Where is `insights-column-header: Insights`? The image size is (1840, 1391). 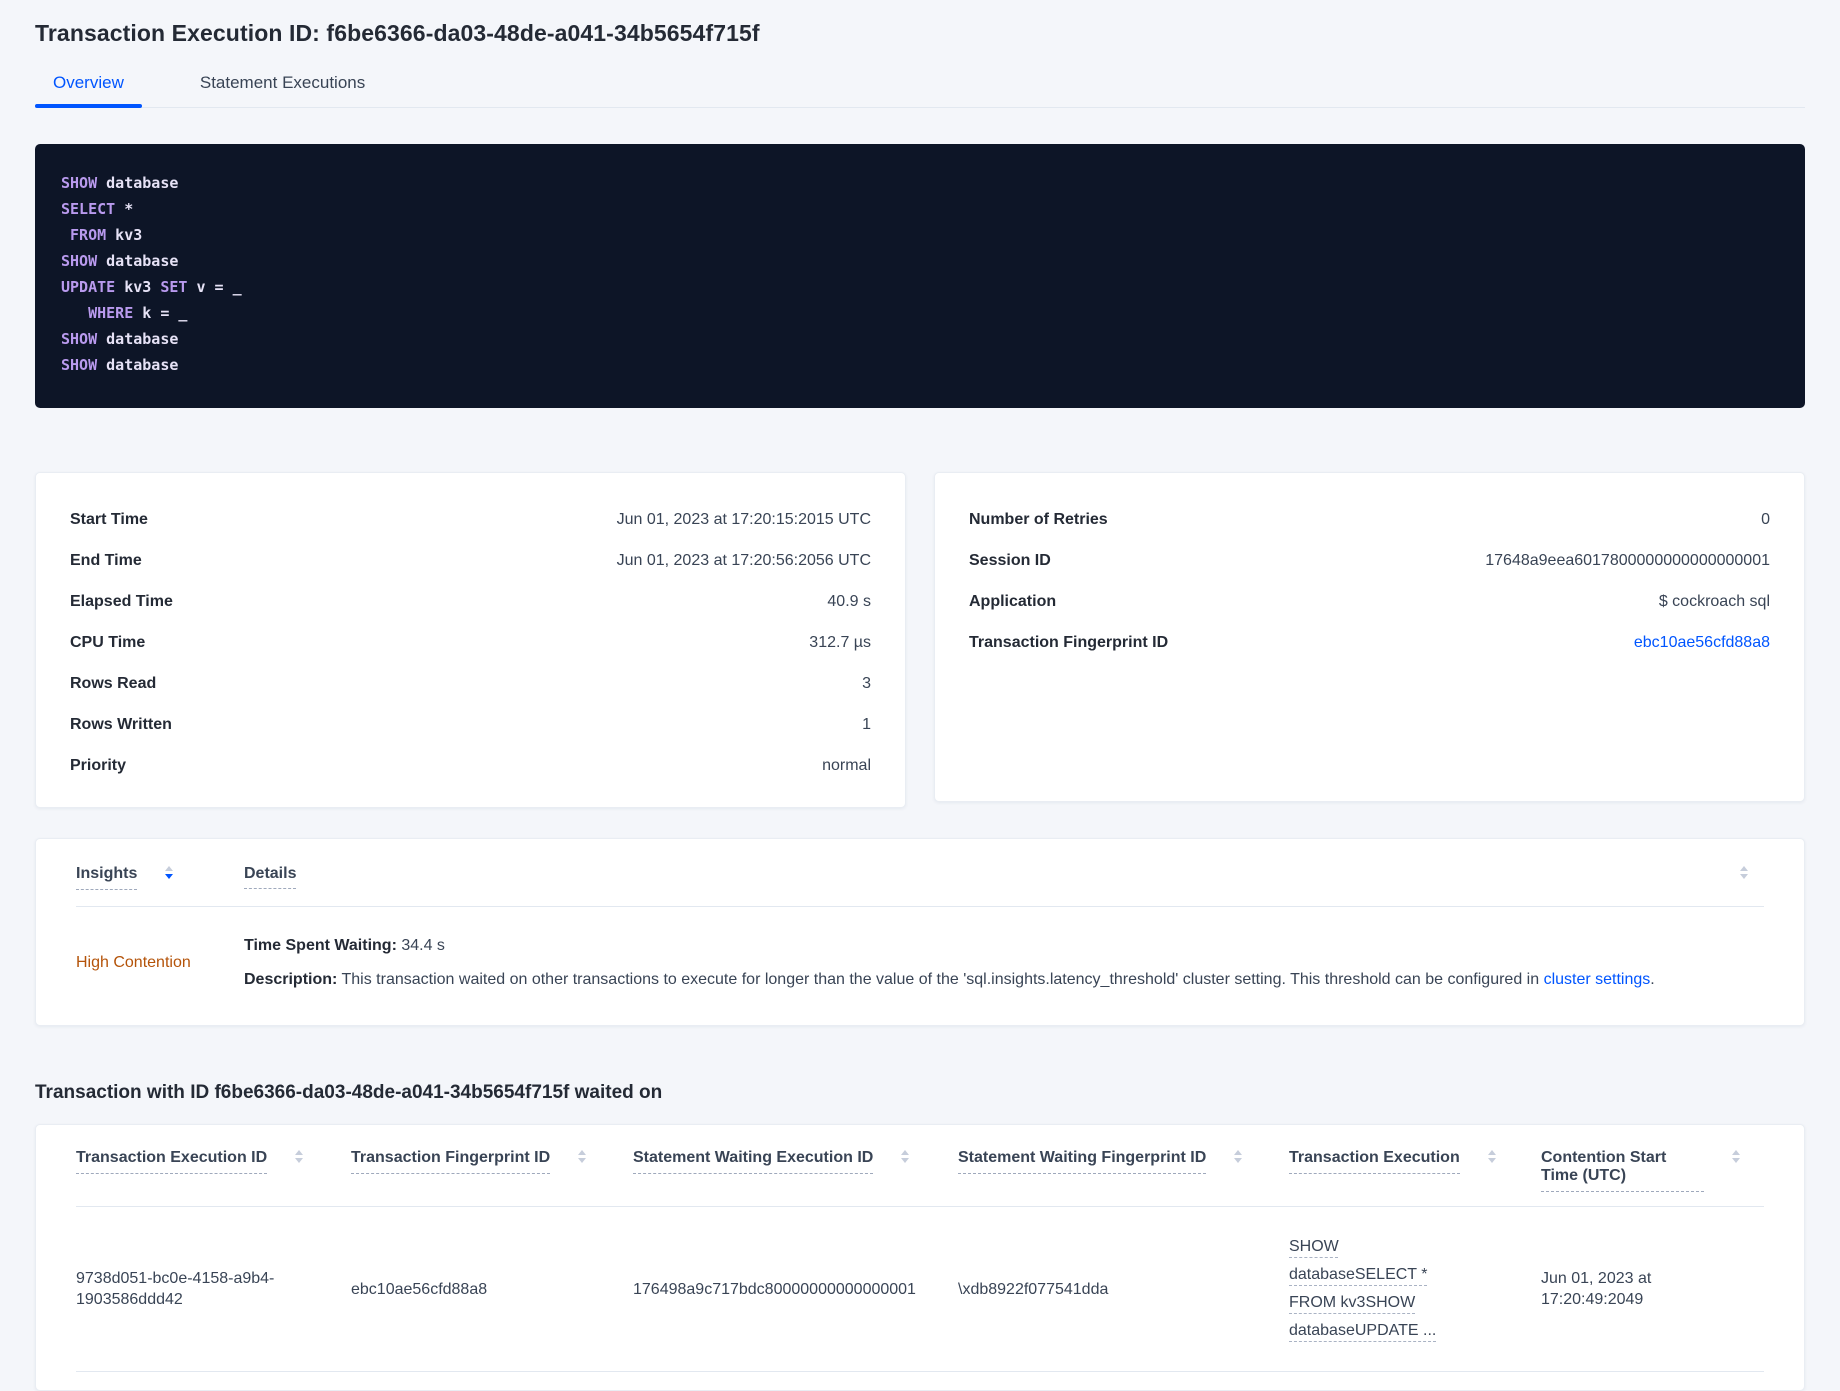 insights-column-header: Insights is located at coordinates (160, 877).